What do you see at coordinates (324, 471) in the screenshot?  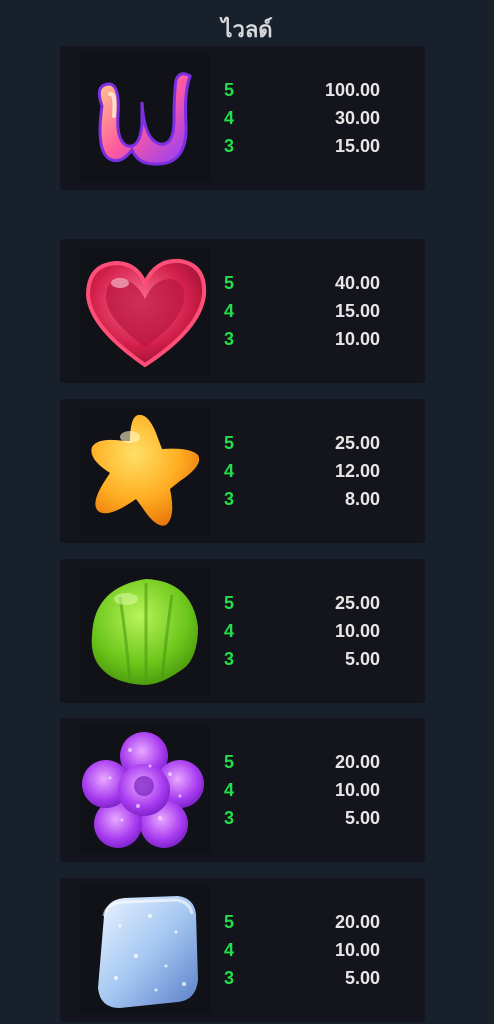 I see `payout-row: 4 12.00` at bounding box center [324, 471].